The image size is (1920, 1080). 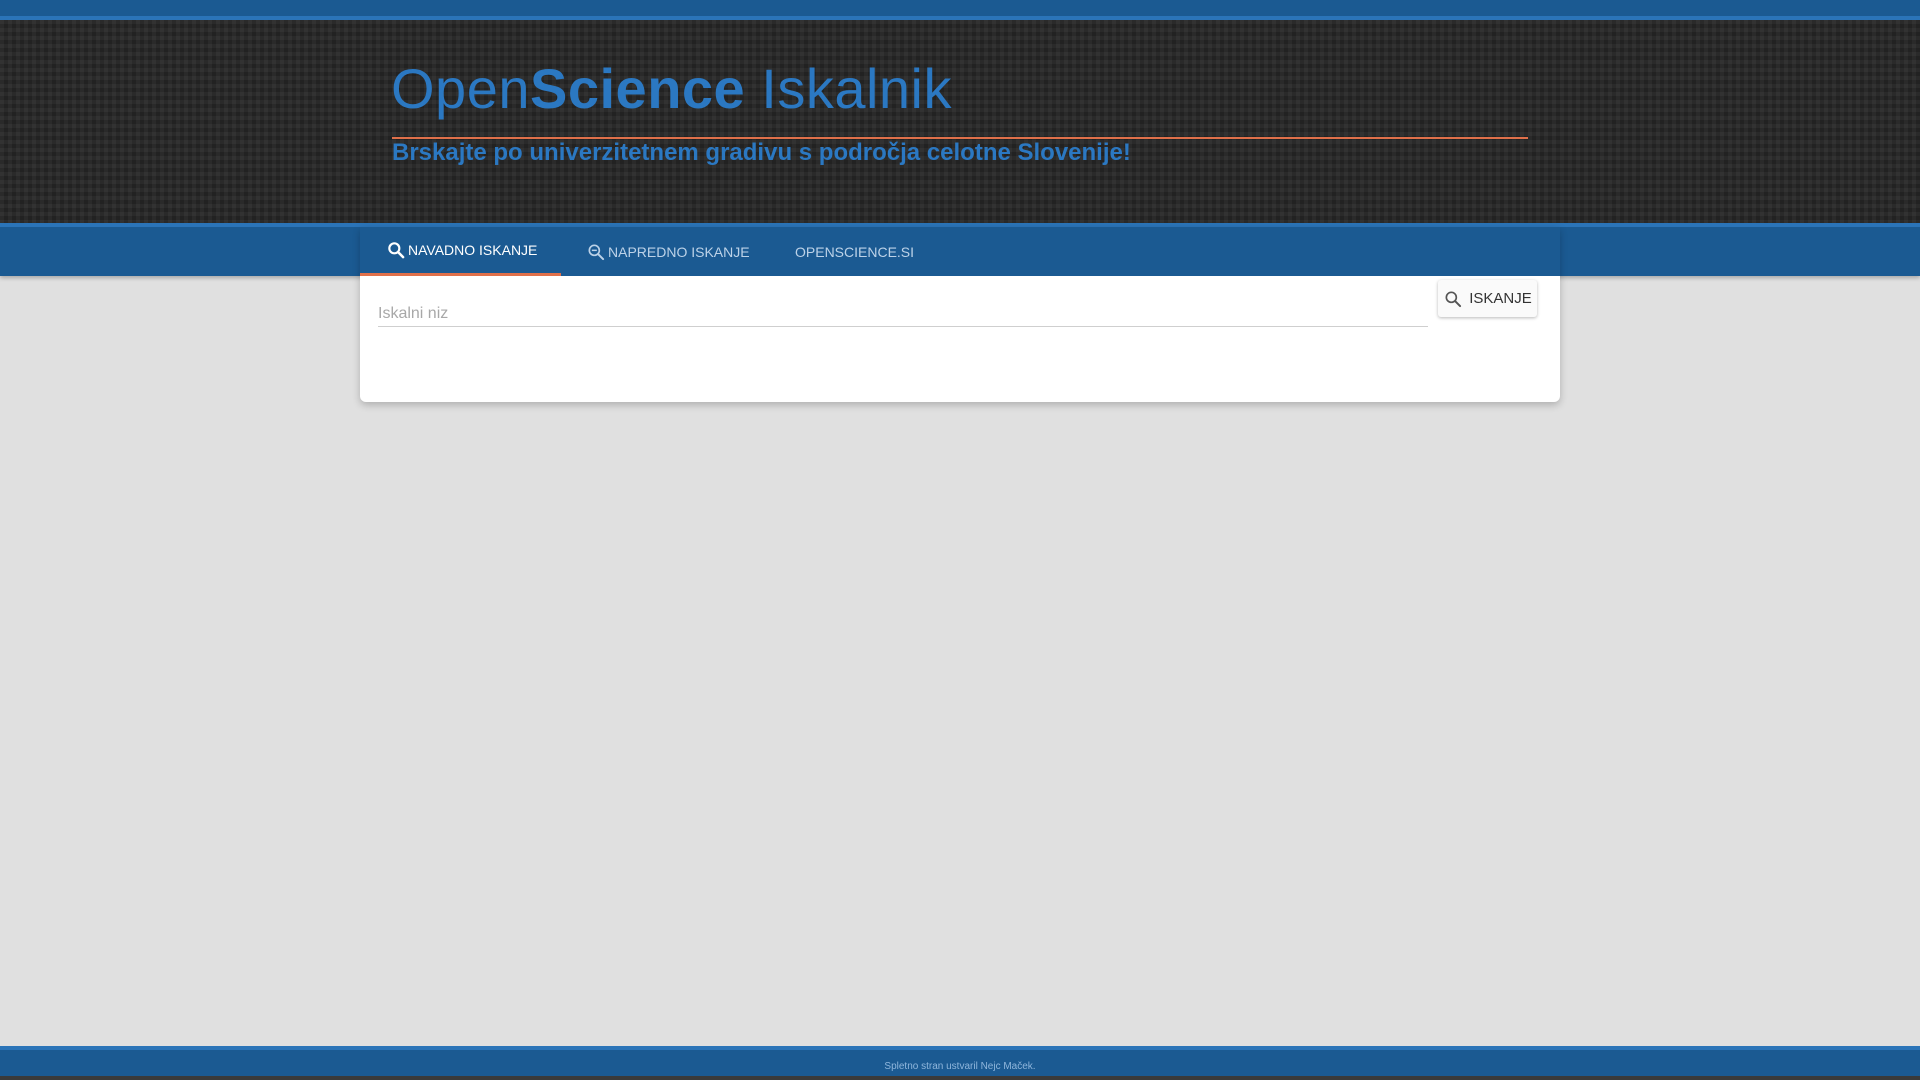 What do you see at coordinates (848, 88) in the screenshot?
I see `site-title-suffix: Iskalnik` at bounding box center [848, 88].